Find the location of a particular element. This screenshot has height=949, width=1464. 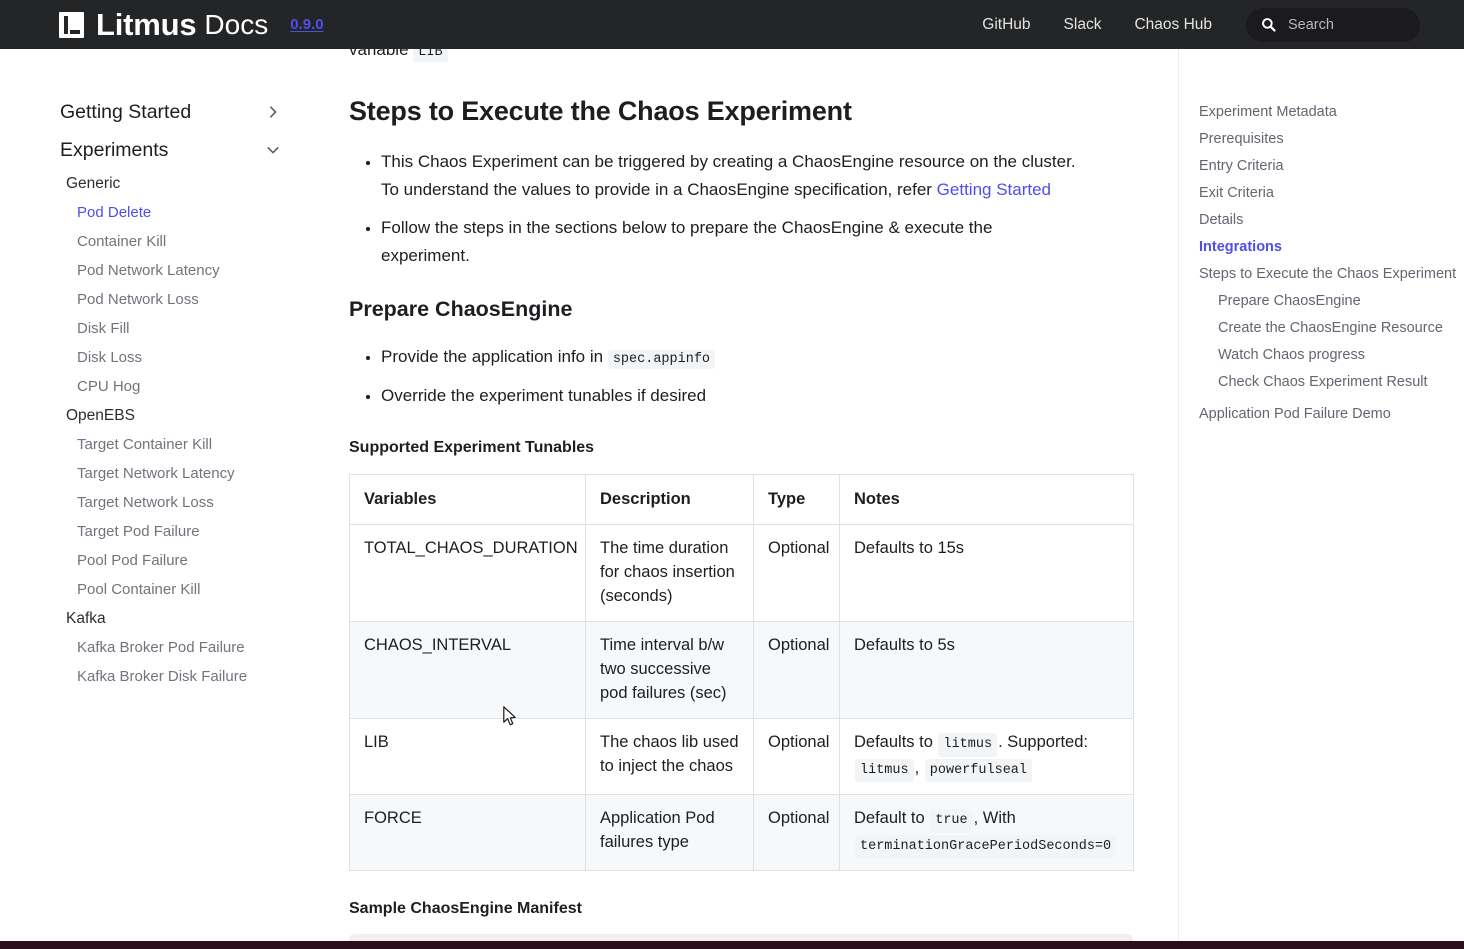

section-heading-prepare-chaosengine: Prepare ChaosEngine is located at coordinates (461, 309).